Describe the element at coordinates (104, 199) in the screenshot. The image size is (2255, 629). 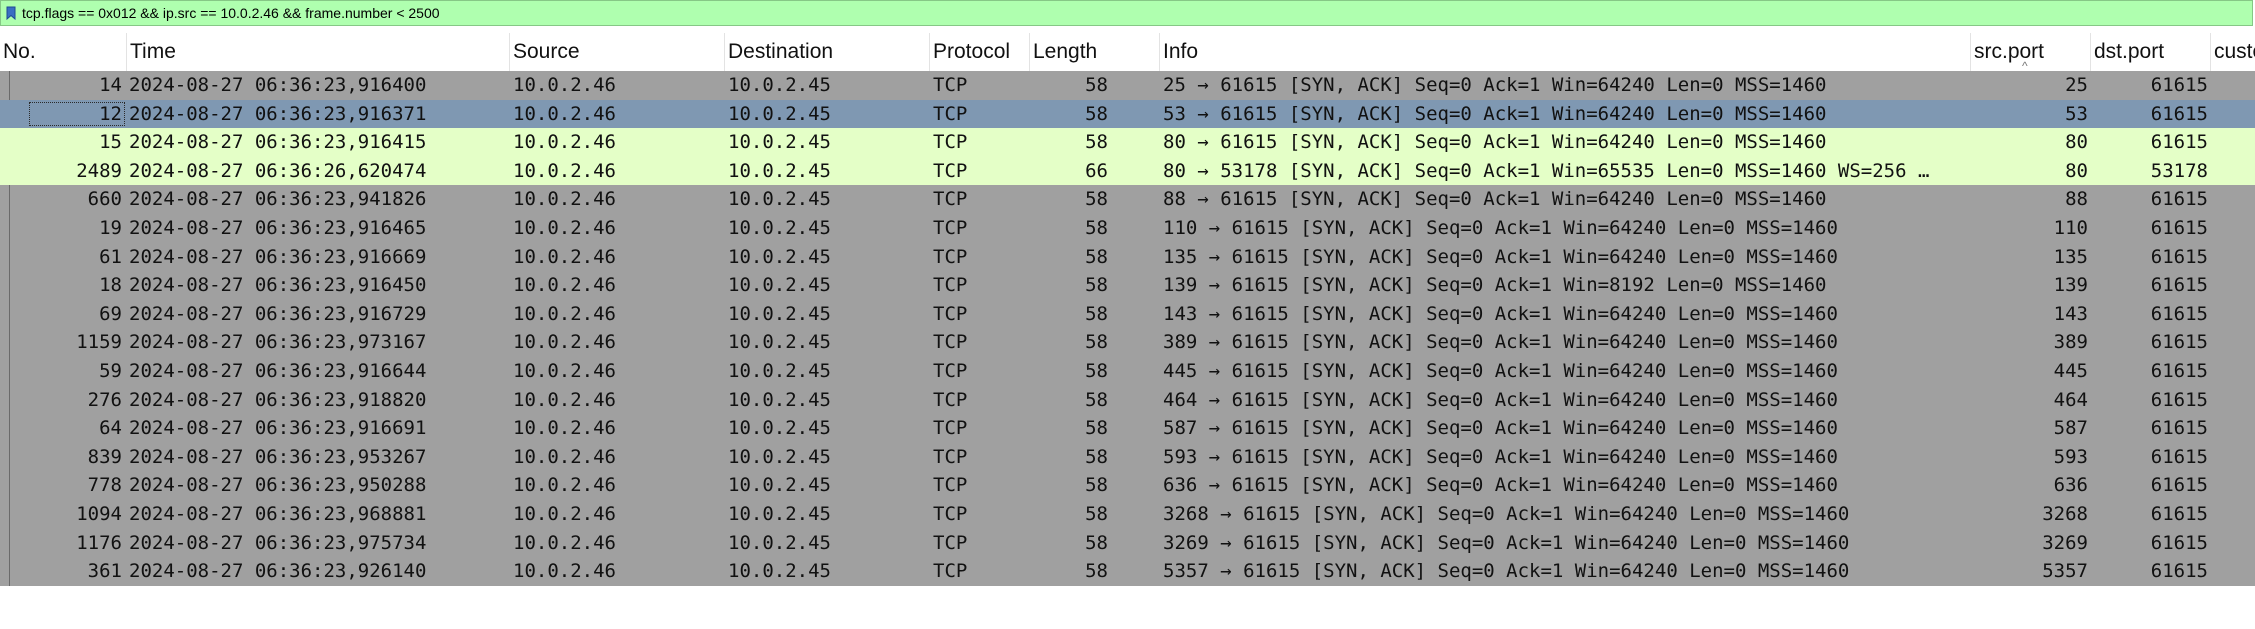
I see `cell-no: 660` at that location.